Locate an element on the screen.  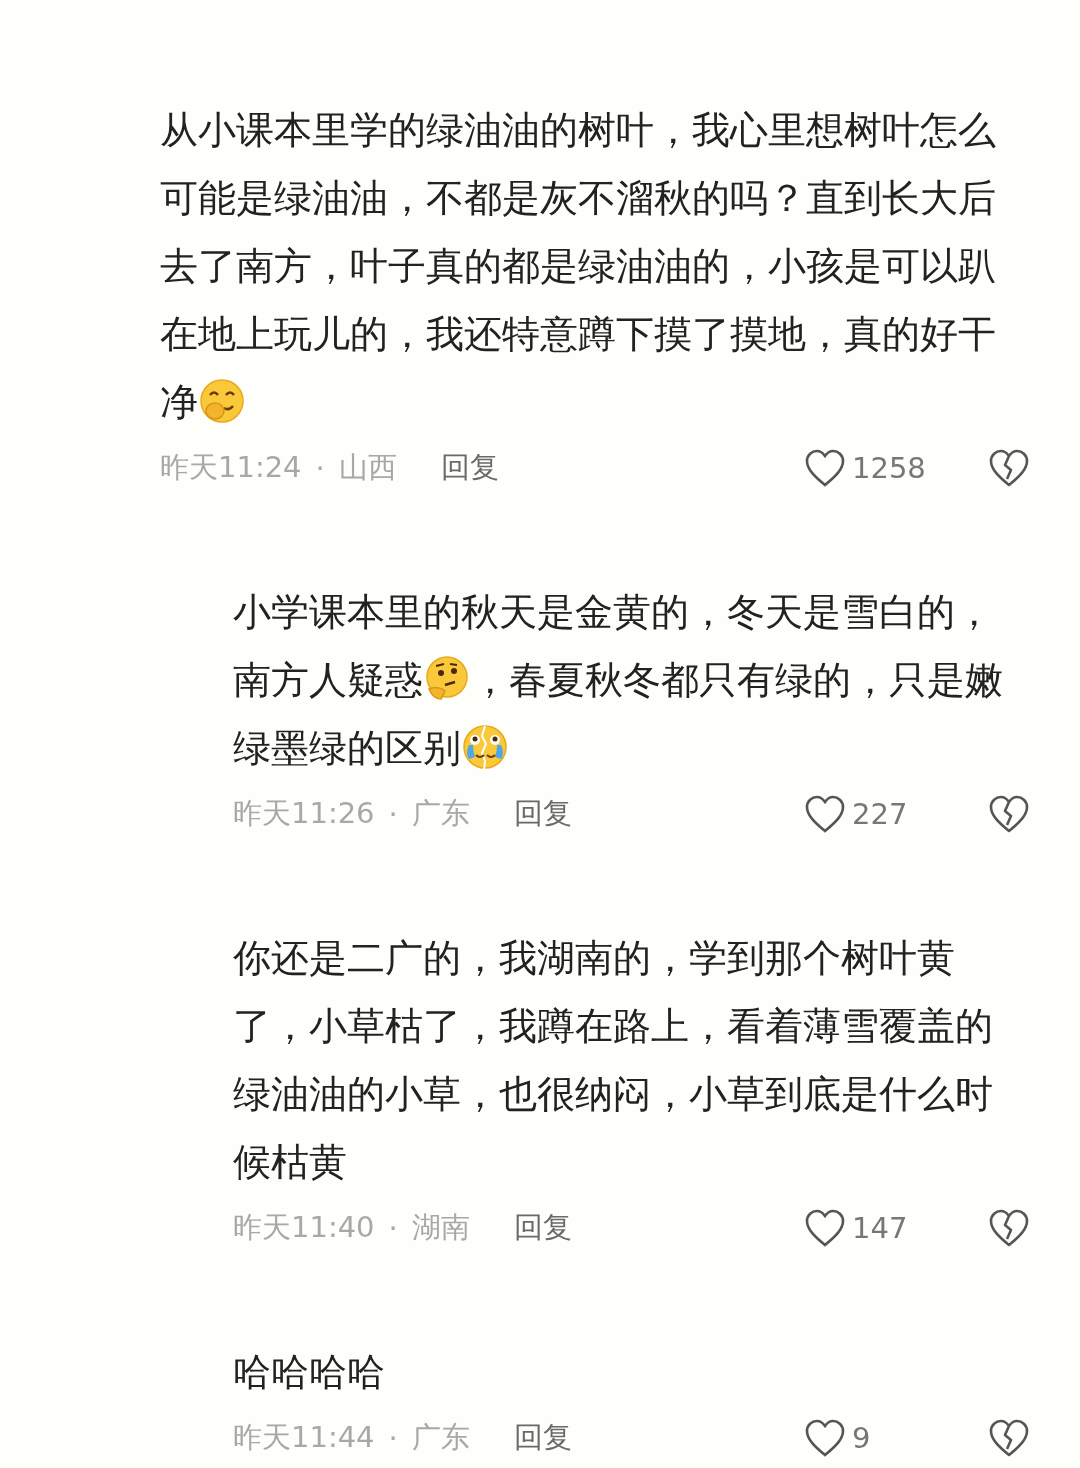
comment-text: 小学课本里的秋天是金黄的，冬天是雪白的， 南方人疑惑 ，春夏秋冬都只有绿的，只是嫩 绿墨绿的区别 is located at coordinates (618, 681).